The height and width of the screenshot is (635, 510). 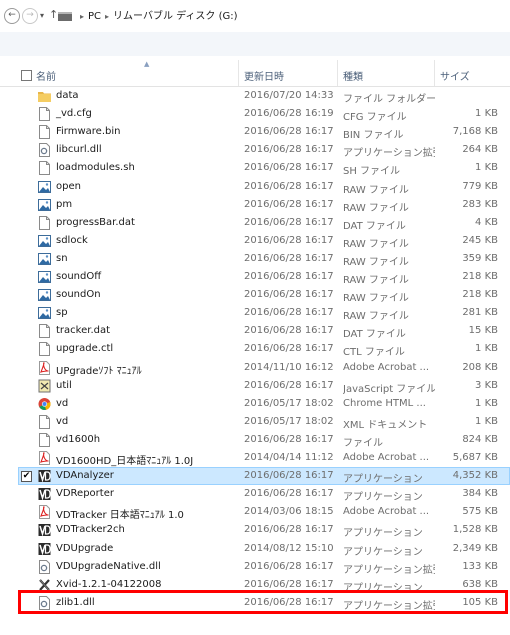 What do you see at coordinates (376, 190) in the screenshot?
I see `file-type: RAW ファイル` at bounding box center [376, 190].